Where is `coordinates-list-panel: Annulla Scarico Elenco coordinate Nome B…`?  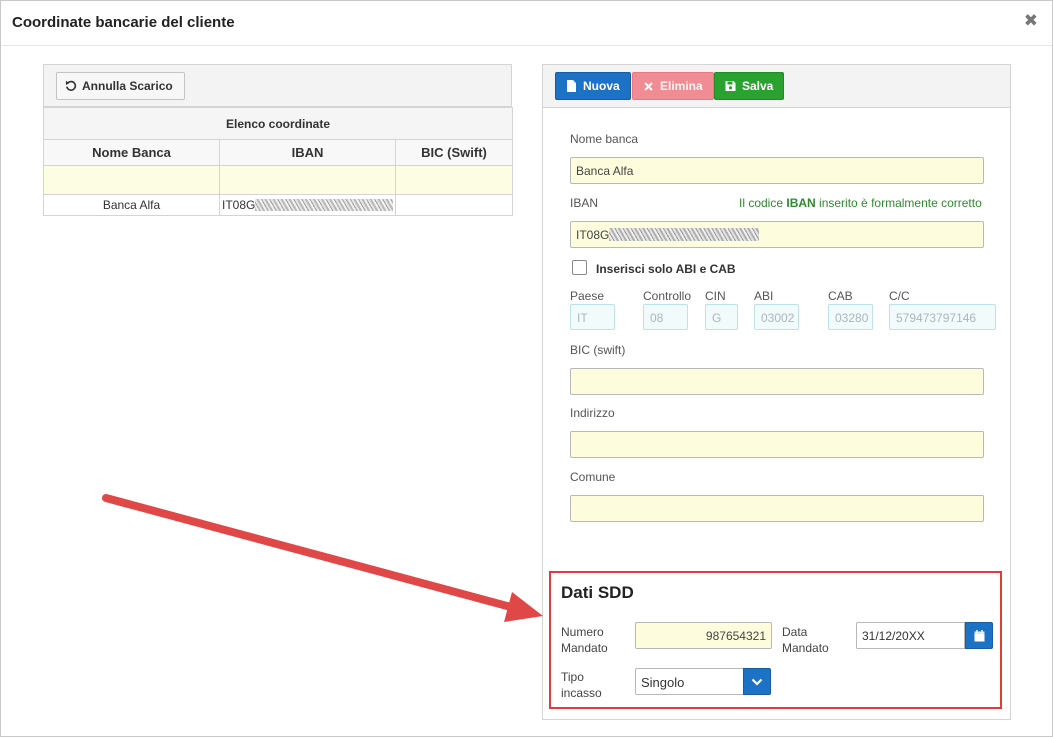
coordinates-list-panel: Annulla Scarico Elenco coordinate Nome B… is located at coordinates (278, 140).